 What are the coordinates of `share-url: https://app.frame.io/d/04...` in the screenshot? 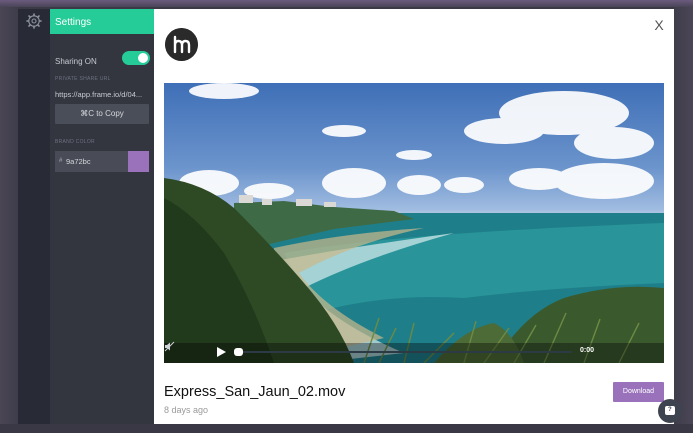 It's located at (103, 94).